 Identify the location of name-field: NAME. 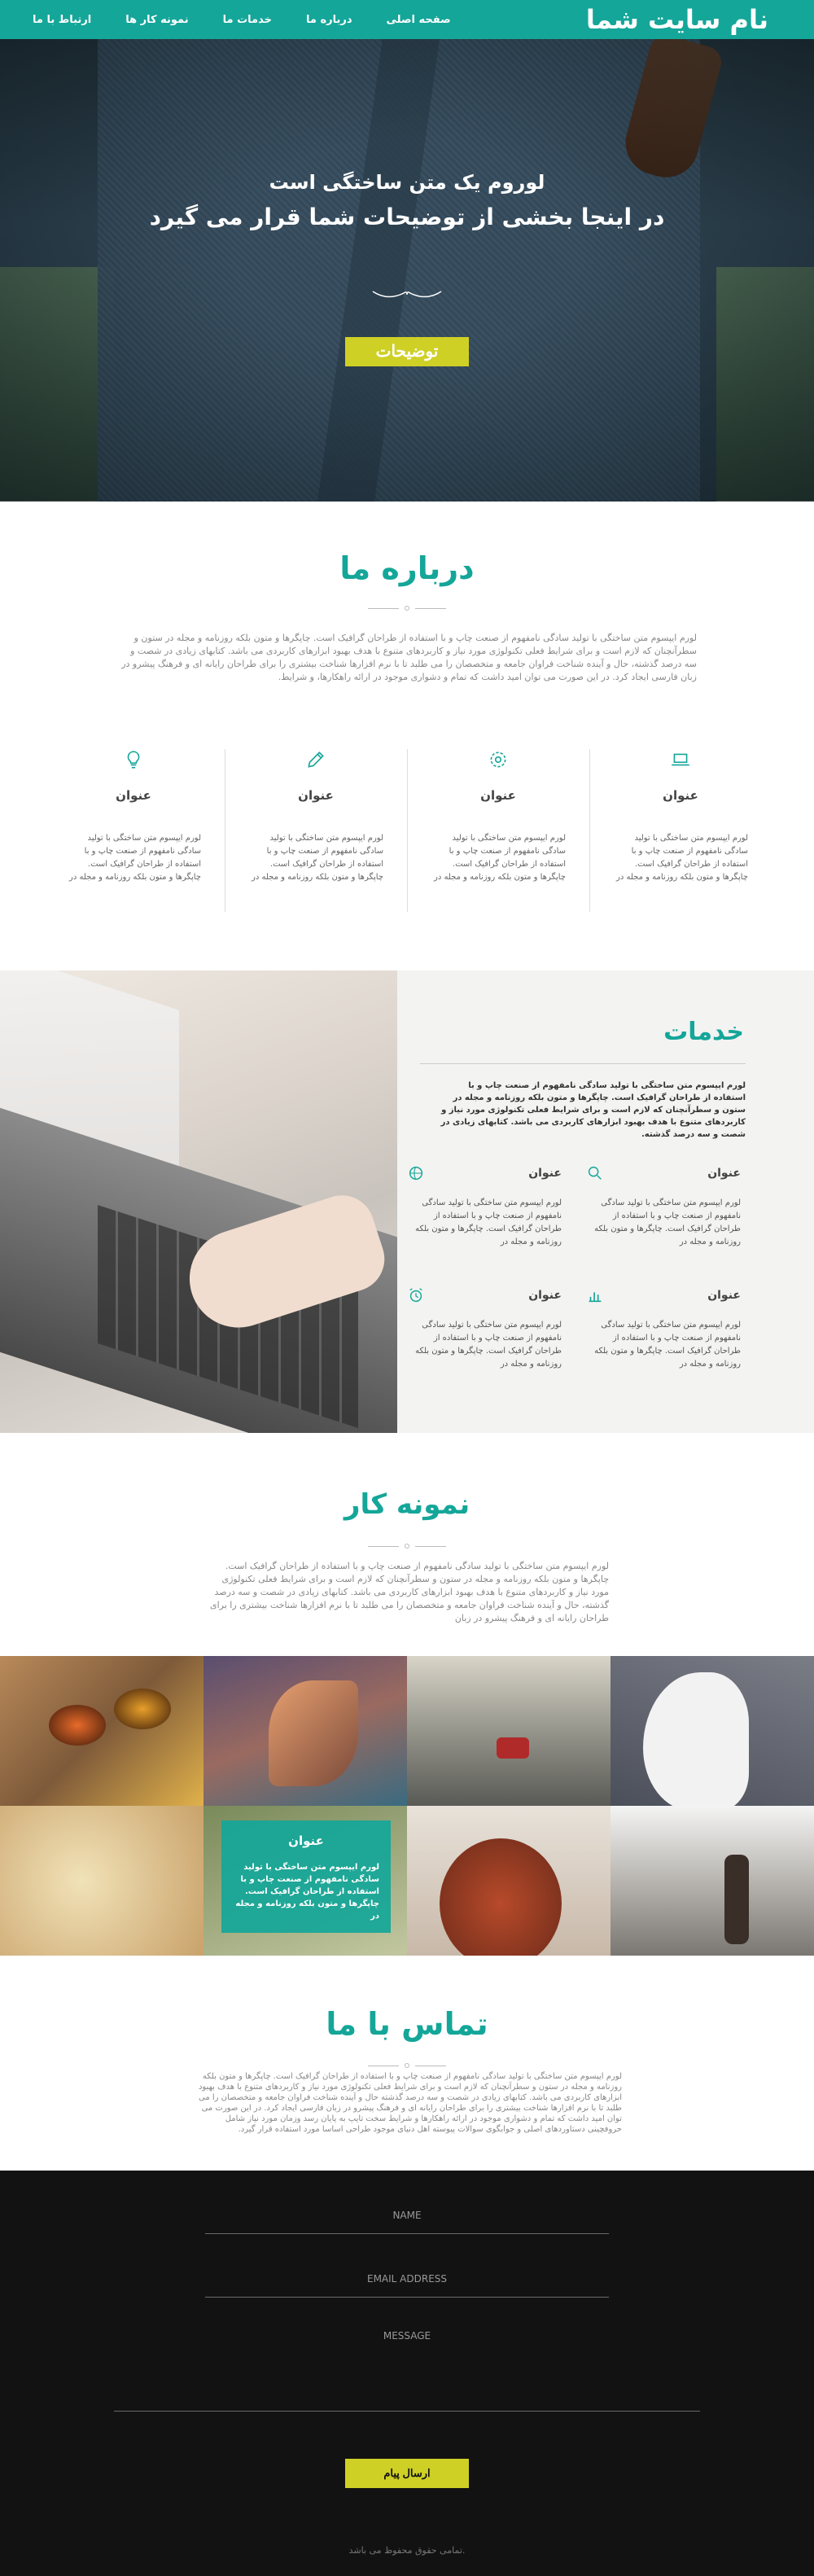
(407, 2222).